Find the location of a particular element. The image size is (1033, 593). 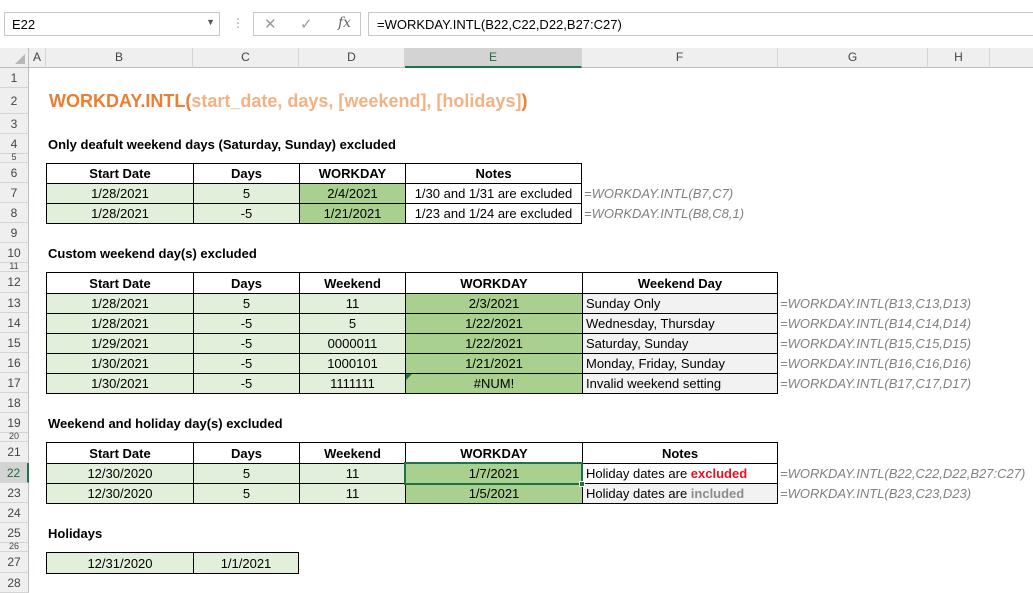

column-header-i is located at coordinates (1011, 58).